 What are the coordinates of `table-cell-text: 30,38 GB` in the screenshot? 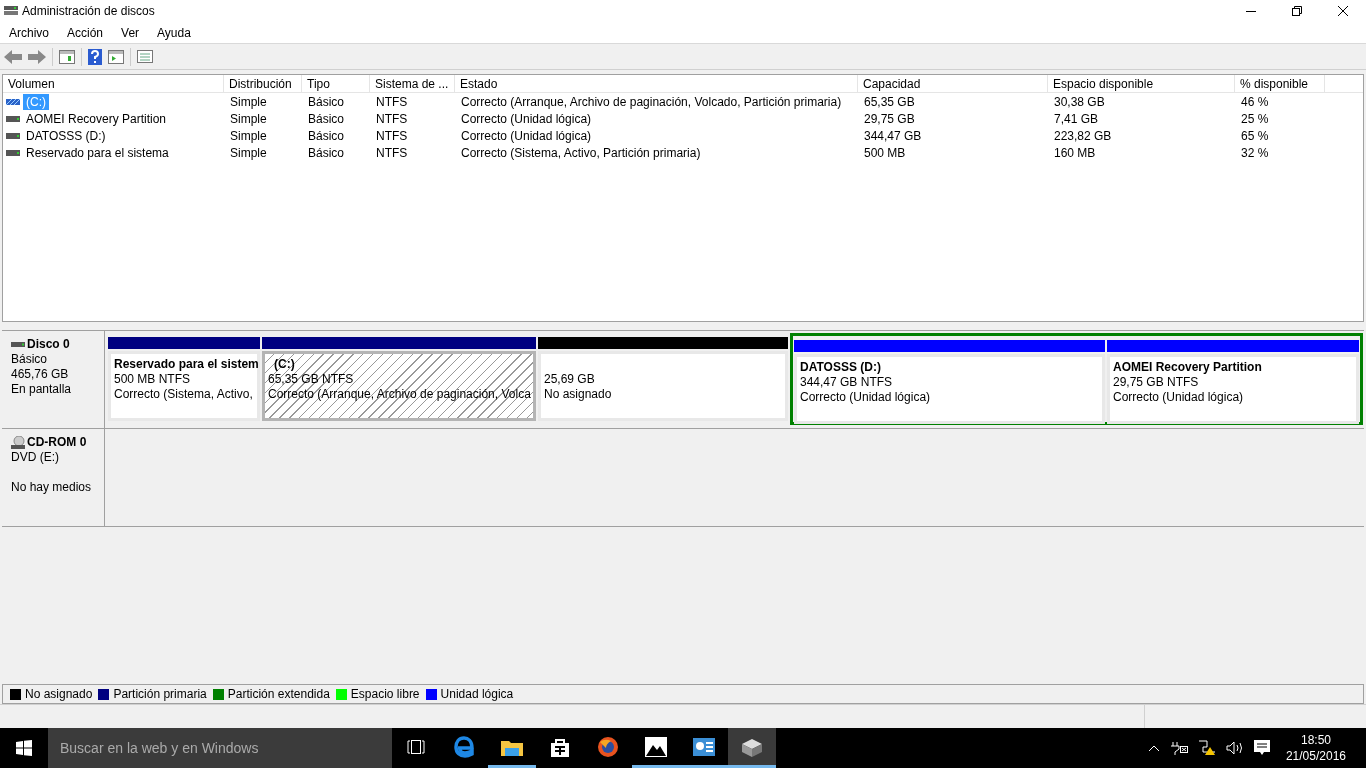 It's located at (1079, 102).